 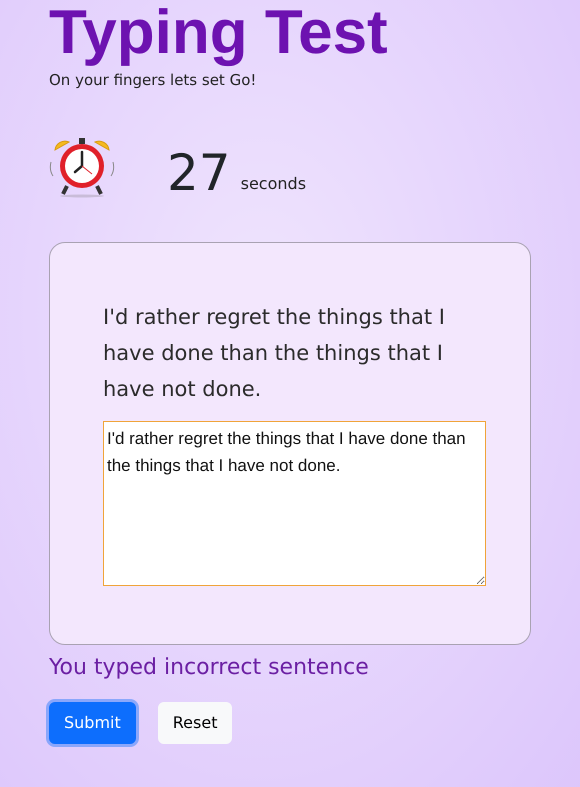 What do you see at coordinates (273, 183) in the screenshot?
I see `timer-unit: seconds` at bounding box center [273, 183].